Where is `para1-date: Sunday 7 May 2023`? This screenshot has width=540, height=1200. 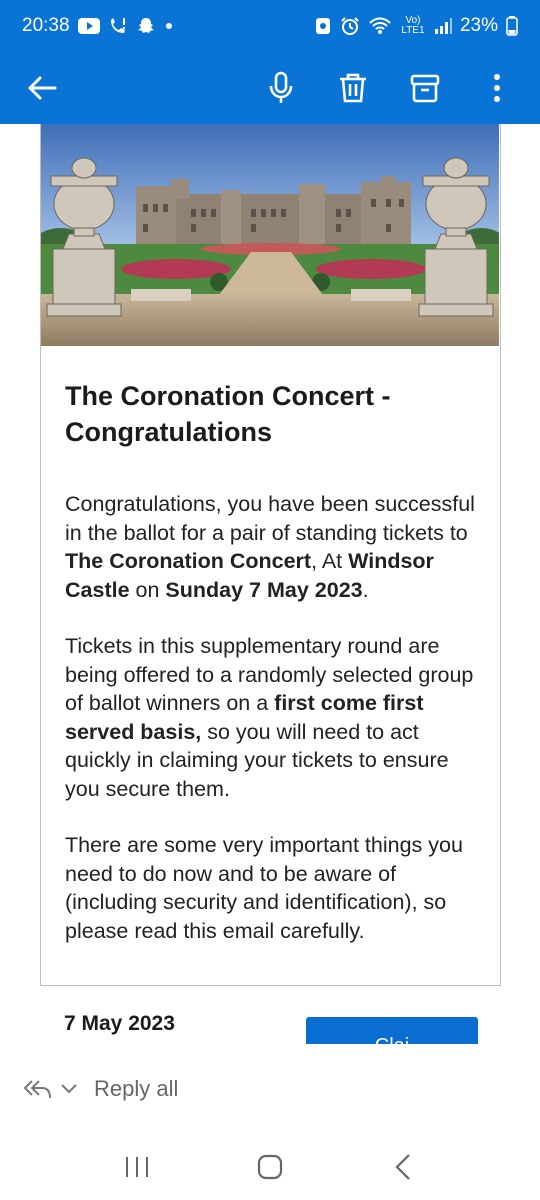 para1-date: Sunday 7 May 2023 is located at coordinates (264, 589).